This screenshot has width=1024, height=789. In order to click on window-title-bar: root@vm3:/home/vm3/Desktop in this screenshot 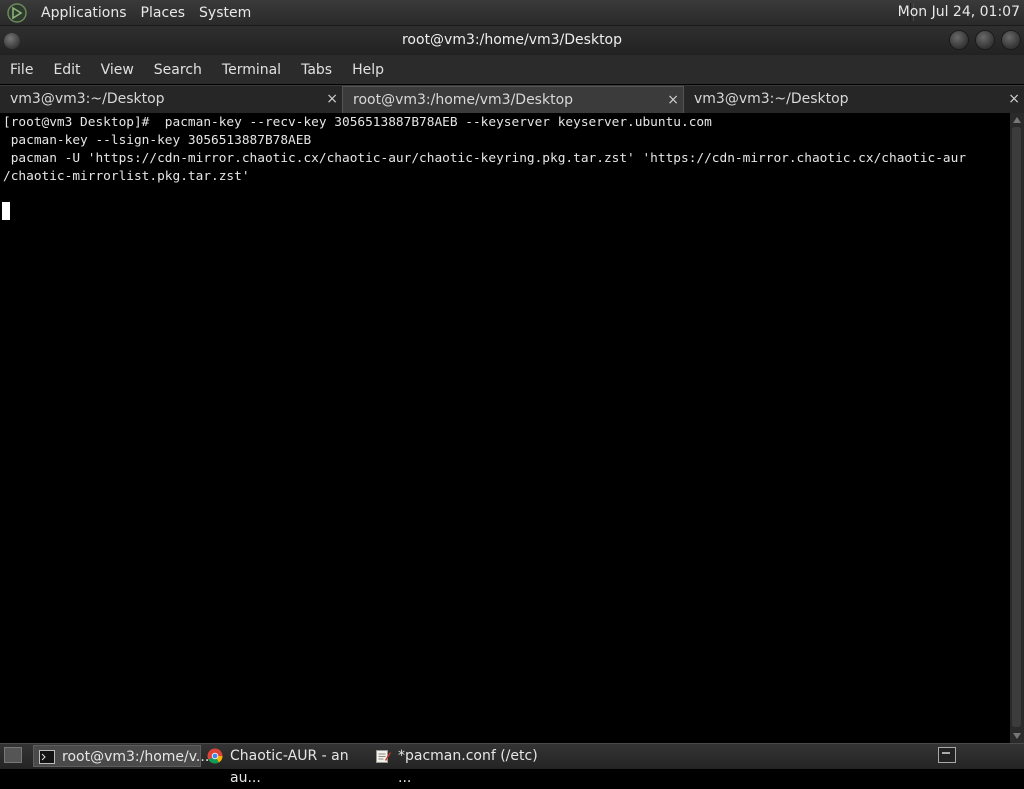, I will do `click(512, 40)`.